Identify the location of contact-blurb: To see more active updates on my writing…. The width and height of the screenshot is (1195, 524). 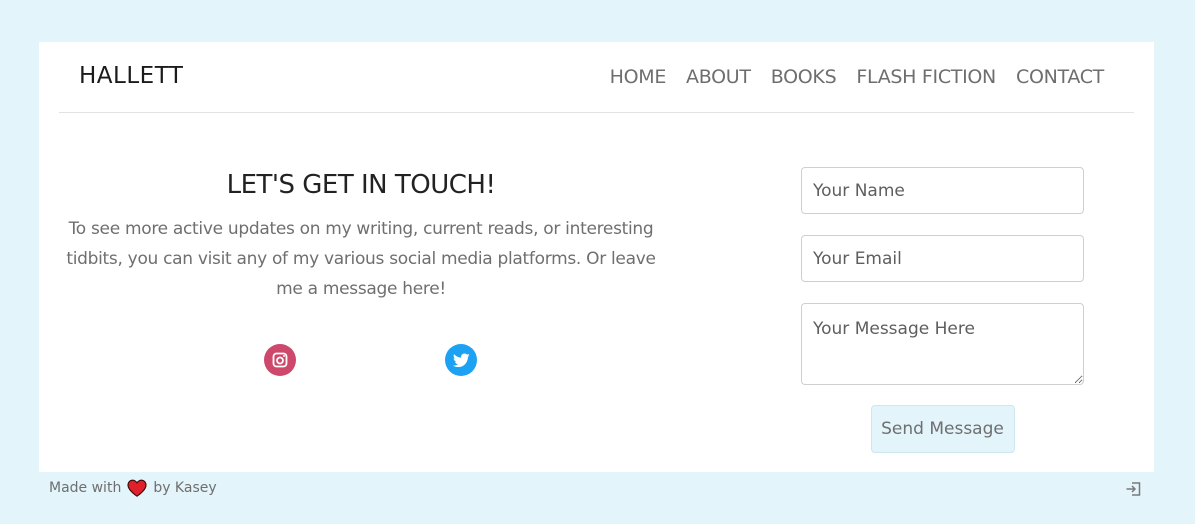
(361, 259).